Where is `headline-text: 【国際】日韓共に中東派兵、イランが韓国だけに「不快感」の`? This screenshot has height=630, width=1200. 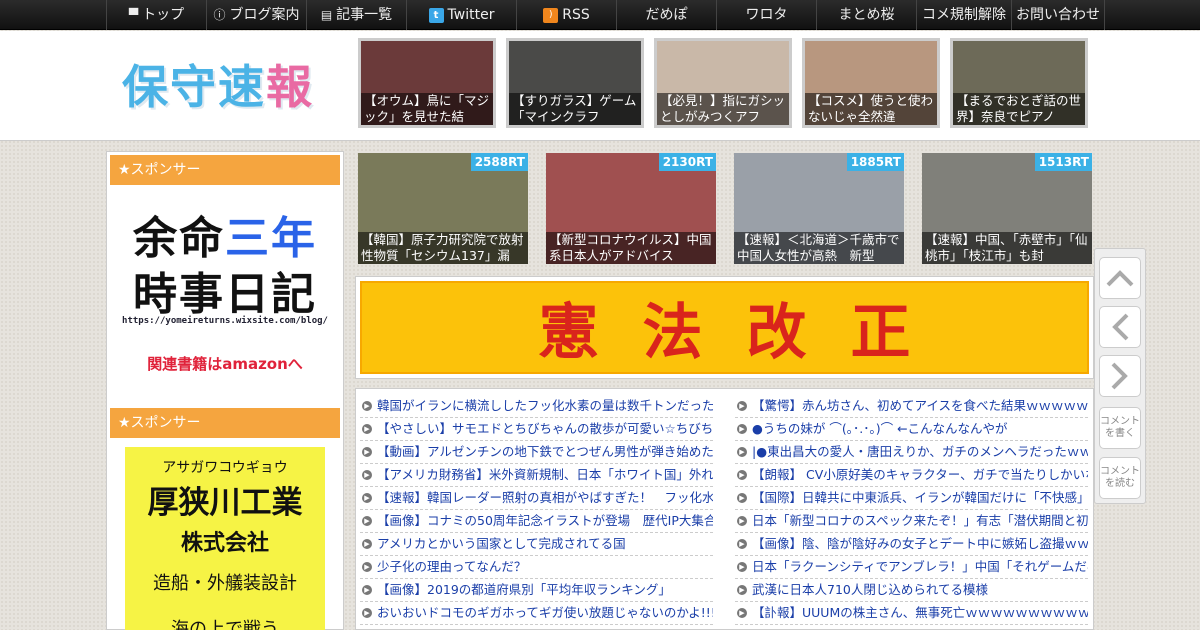 headline-text: 【国際】日韓共に中東派兵、イランが韓国だけに「不快感」の is located at coordinates (920, 497).